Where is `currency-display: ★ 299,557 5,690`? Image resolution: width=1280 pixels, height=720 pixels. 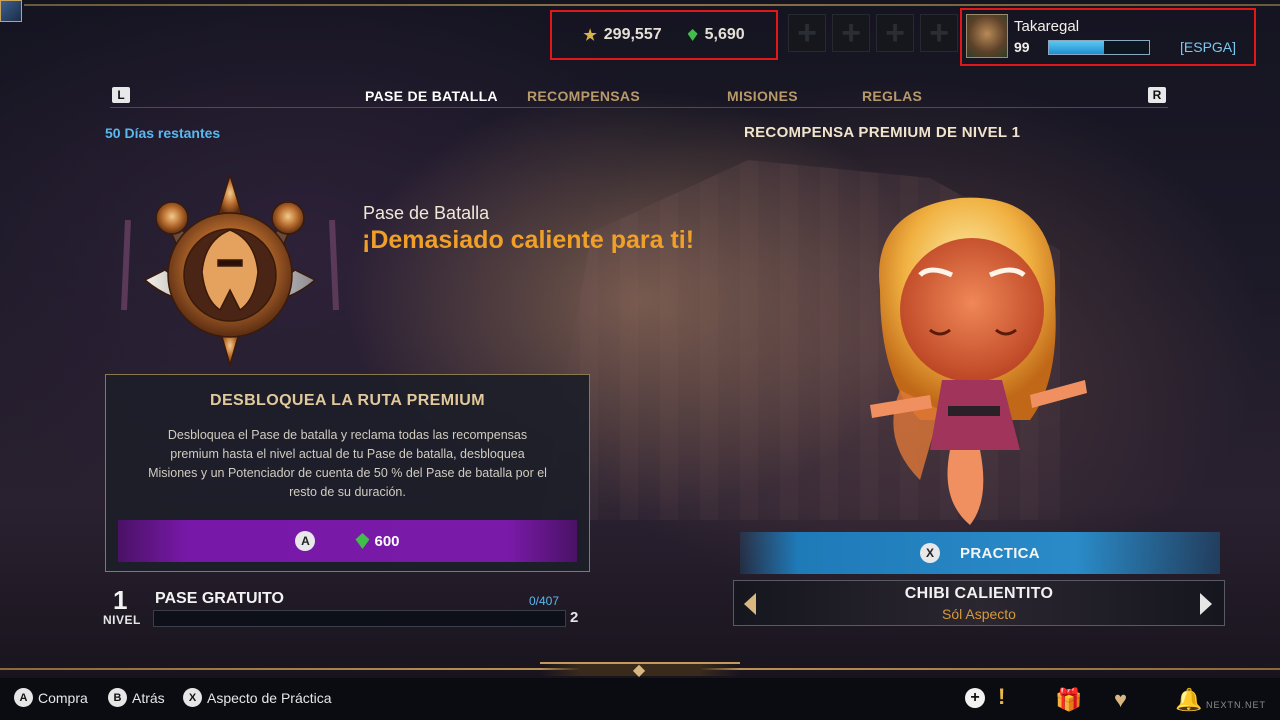 currency-display: ★ 299,557 5,690 is located at coordinates (664, 35).